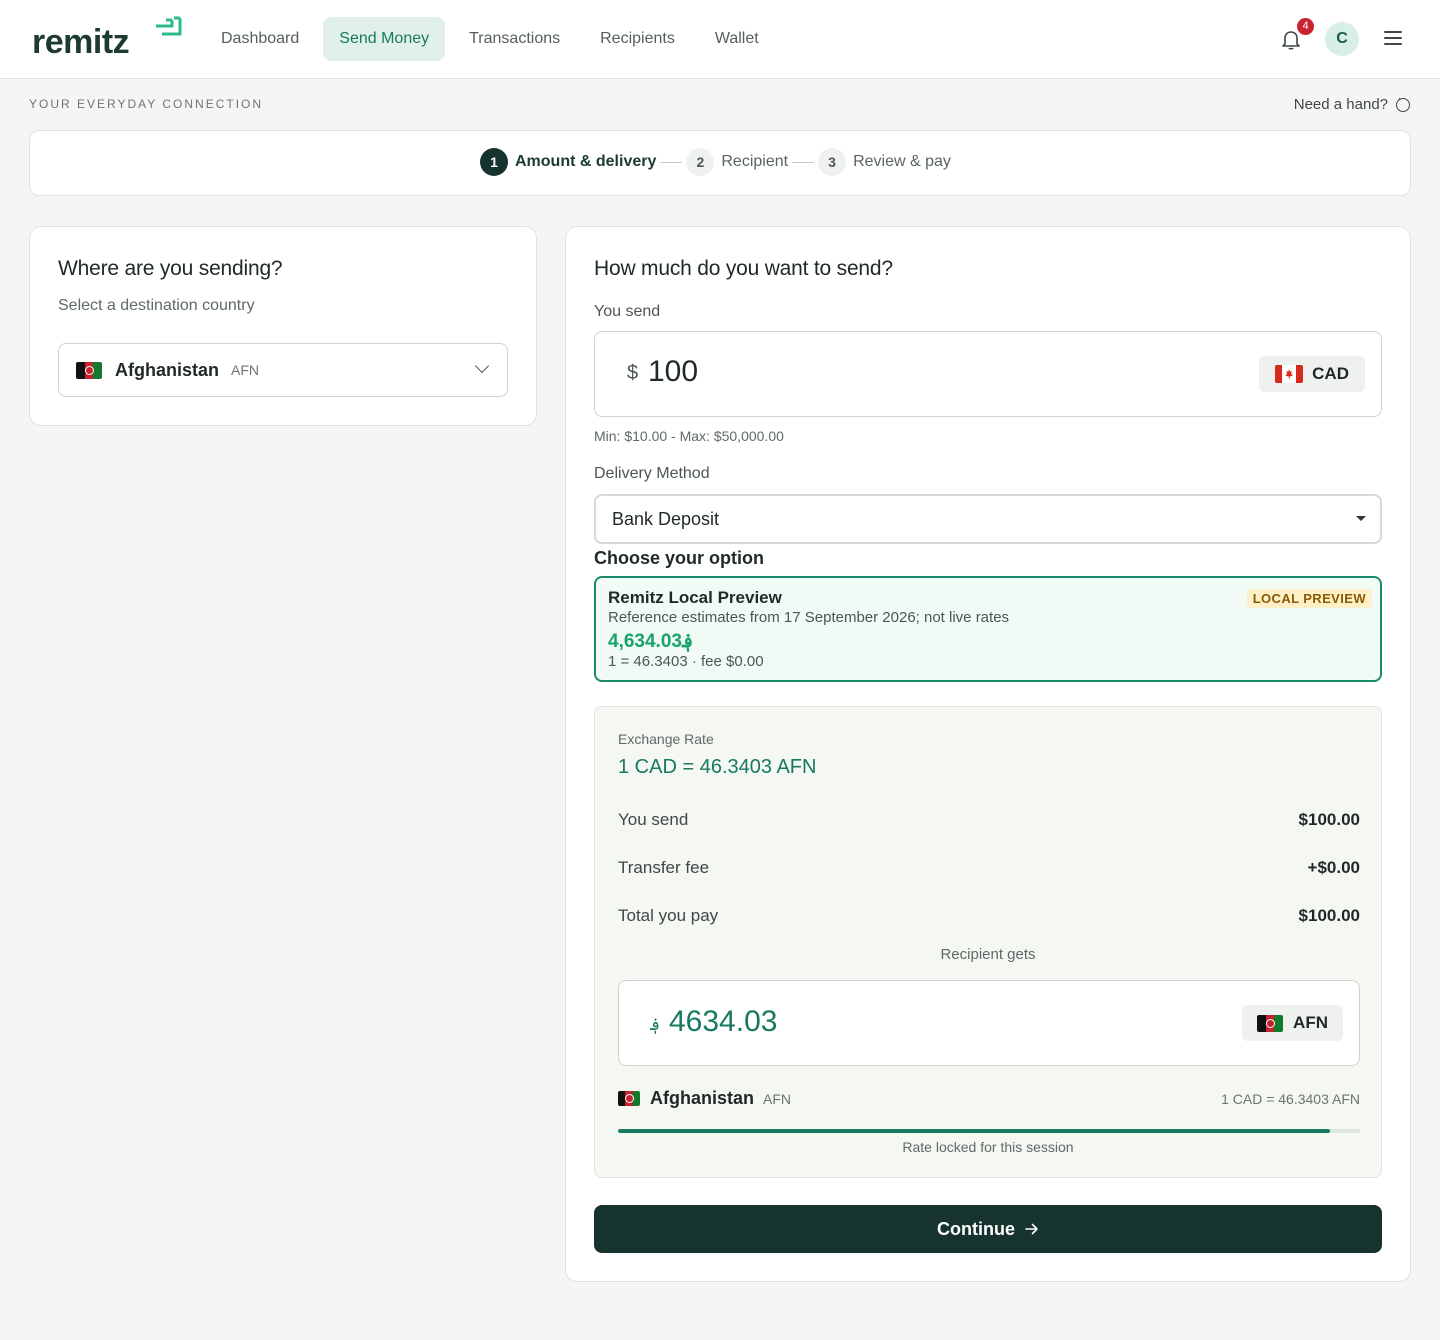  I want to click on recipient-gets-label: Recipient gets, so click(988, 954).